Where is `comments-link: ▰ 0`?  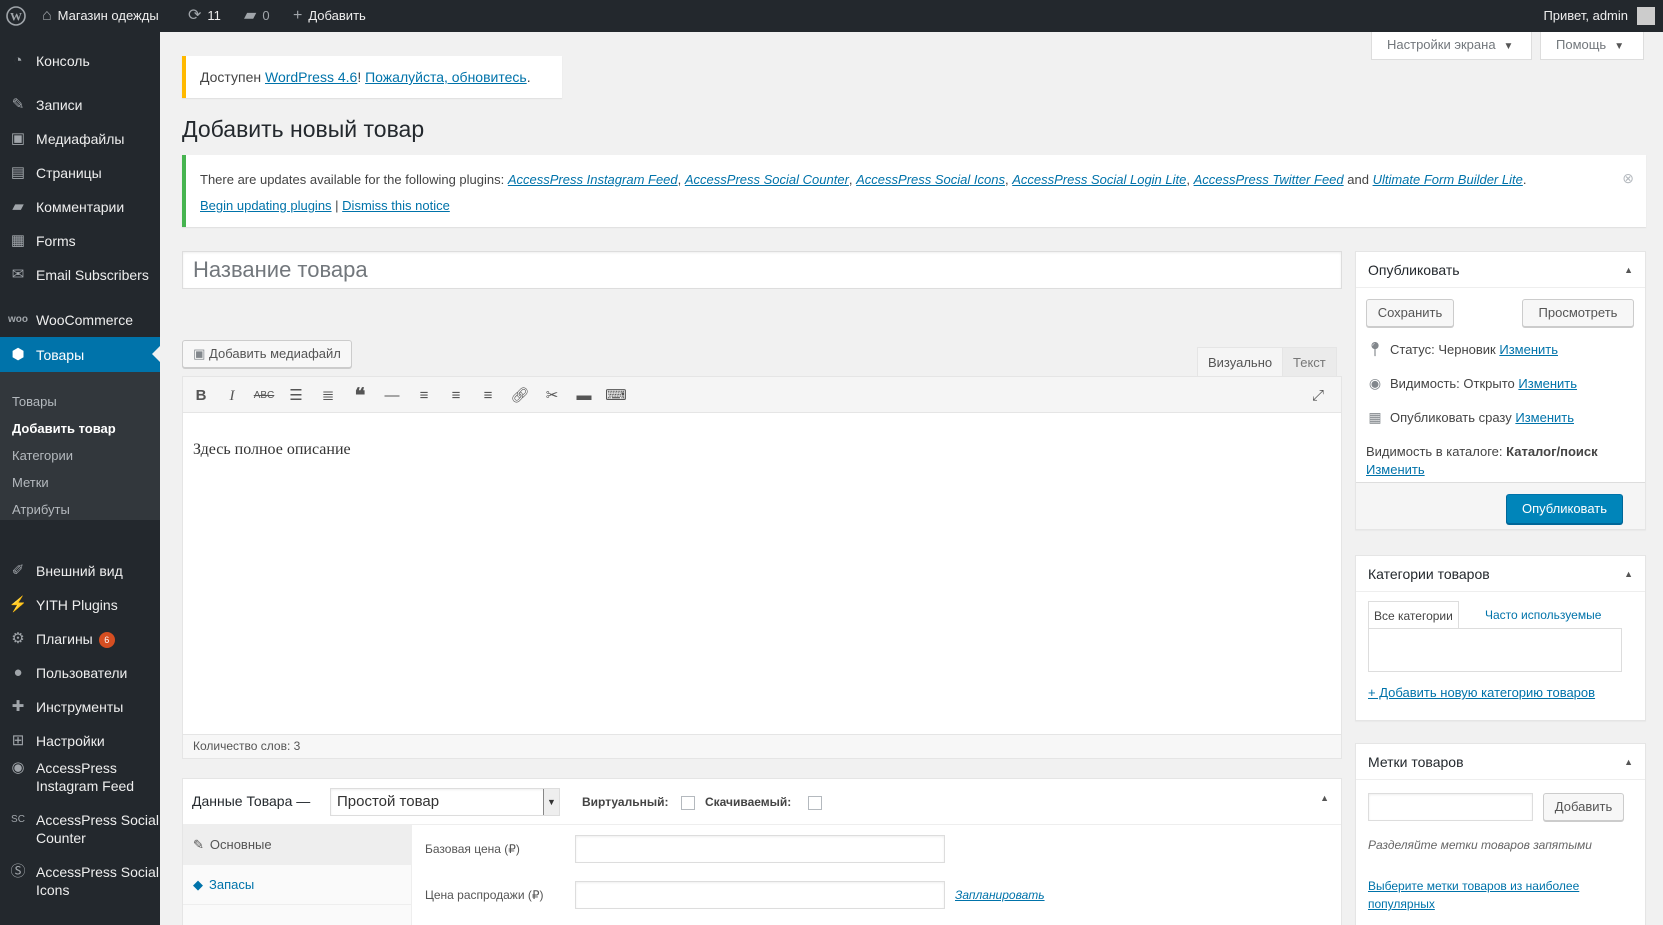
comments-link: ▰ 0 is located at coordinates (257, 16).